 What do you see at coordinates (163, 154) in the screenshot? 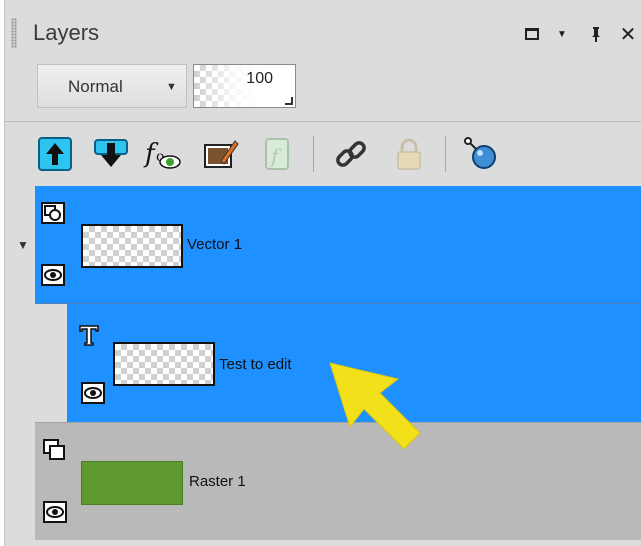
I see `layer-effects-visibility-icon: fo` at bounding box center [163, 154].